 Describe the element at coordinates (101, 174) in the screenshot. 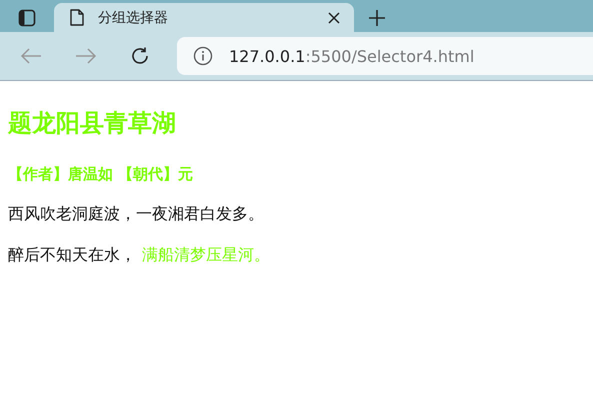

I see `author-line: 【作者】唐温如 【朝代】元` at that location.